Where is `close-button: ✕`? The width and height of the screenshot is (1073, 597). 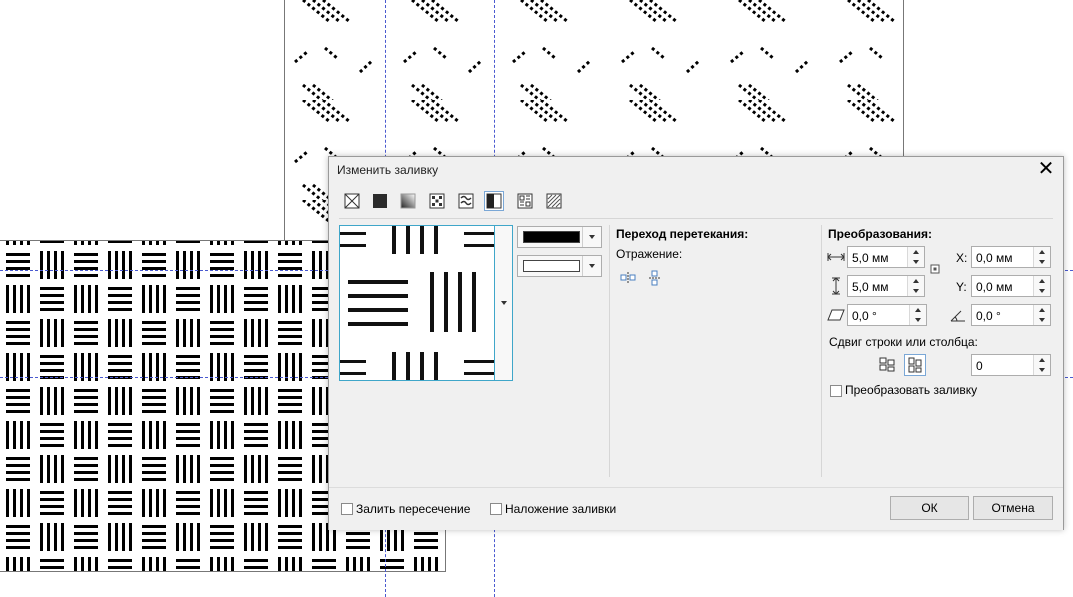 close-button: ✕ is located at coordinates (1046, 169).